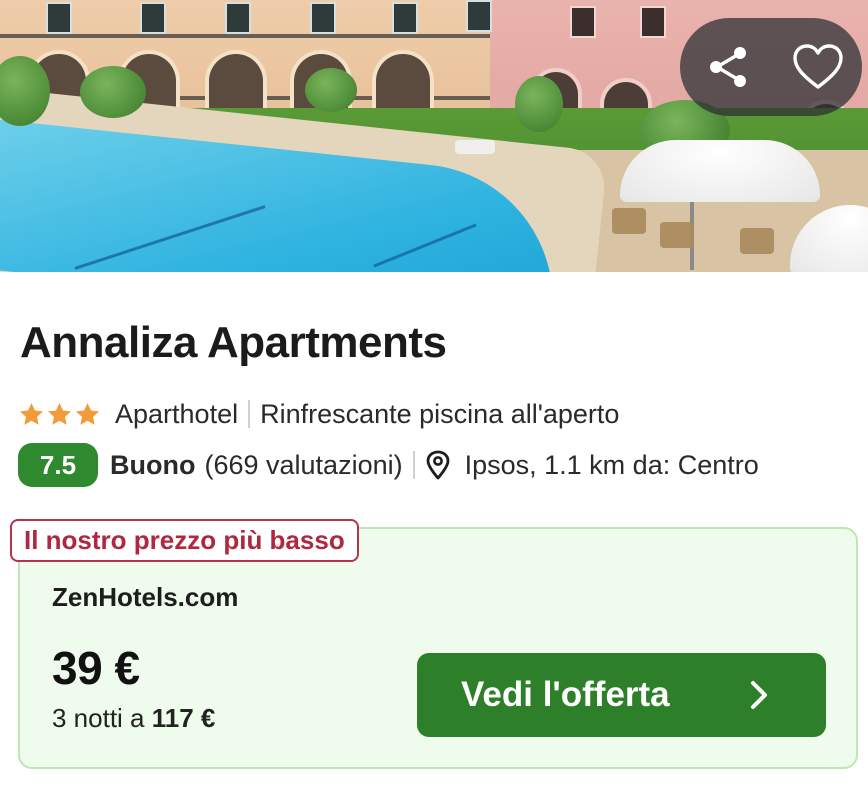  What do you see at coordinates (759, 695) in the screenshot?
I see `chevron-right-icon` at bounding box center [759, 695].